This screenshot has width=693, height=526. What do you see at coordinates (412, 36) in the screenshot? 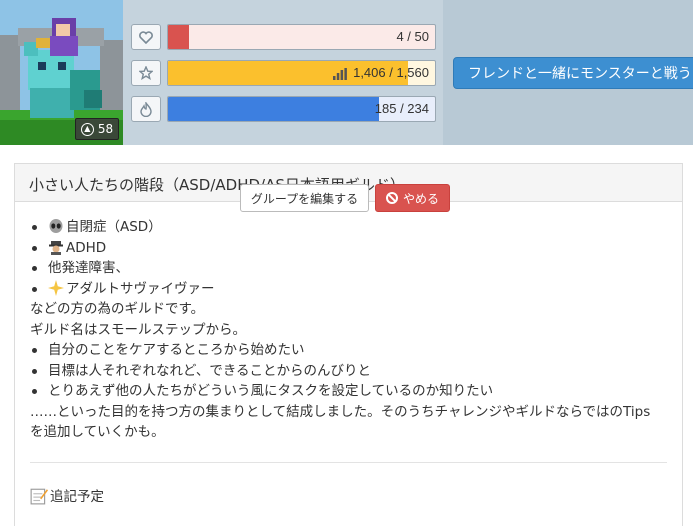
I see `health-value: 4 / 50` at bounding box center [412, 36].